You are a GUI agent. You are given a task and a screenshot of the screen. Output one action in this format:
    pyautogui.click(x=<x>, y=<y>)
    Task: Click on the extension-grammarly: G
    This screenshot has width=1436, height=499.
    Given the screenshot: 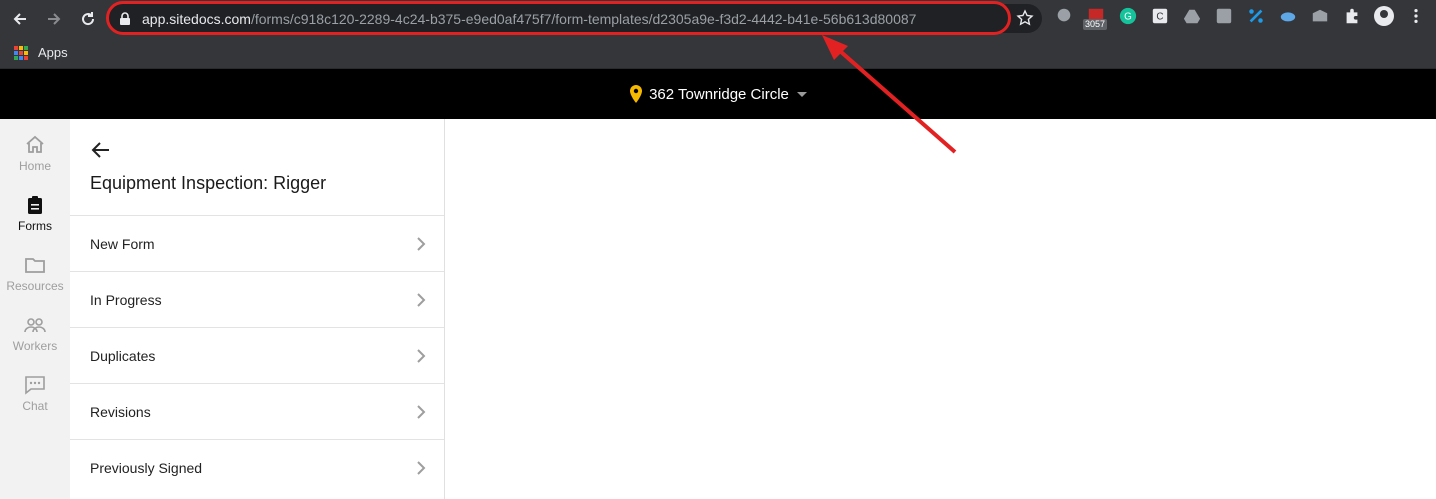 What is the action you would take?
    pyautogui.click(x=1128, y=16)
    